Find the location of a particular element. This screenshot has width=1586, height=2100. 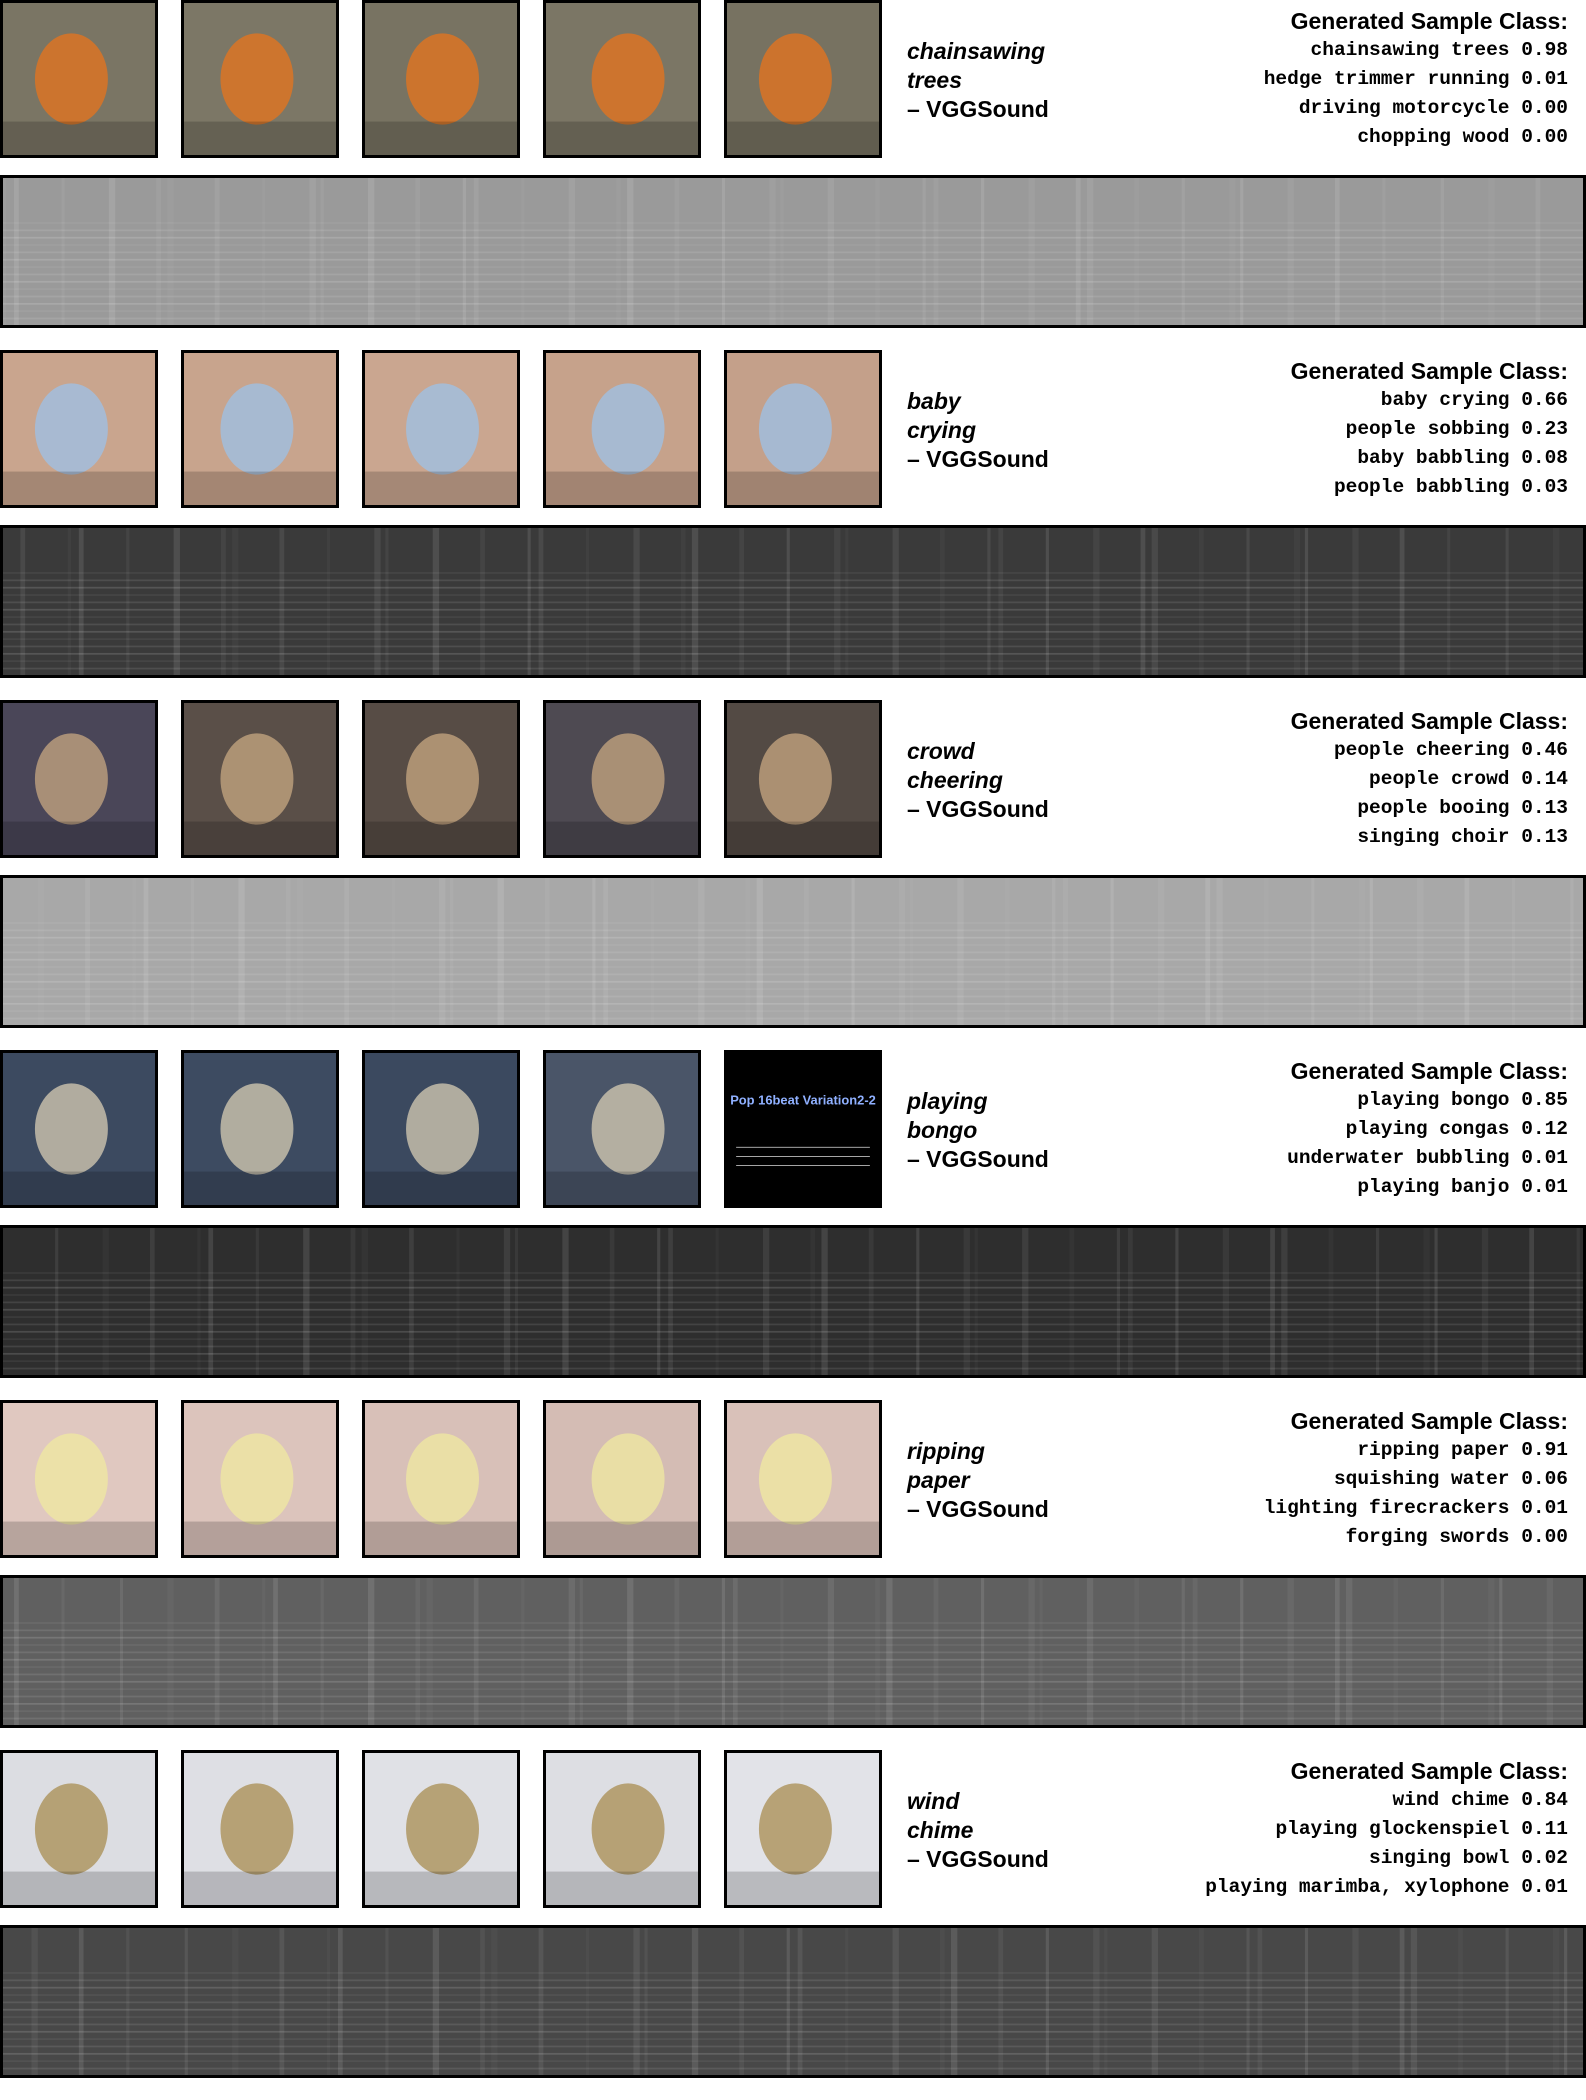

prediction-row: playing congas 0.12 is located at coordinates (1427, 1129).